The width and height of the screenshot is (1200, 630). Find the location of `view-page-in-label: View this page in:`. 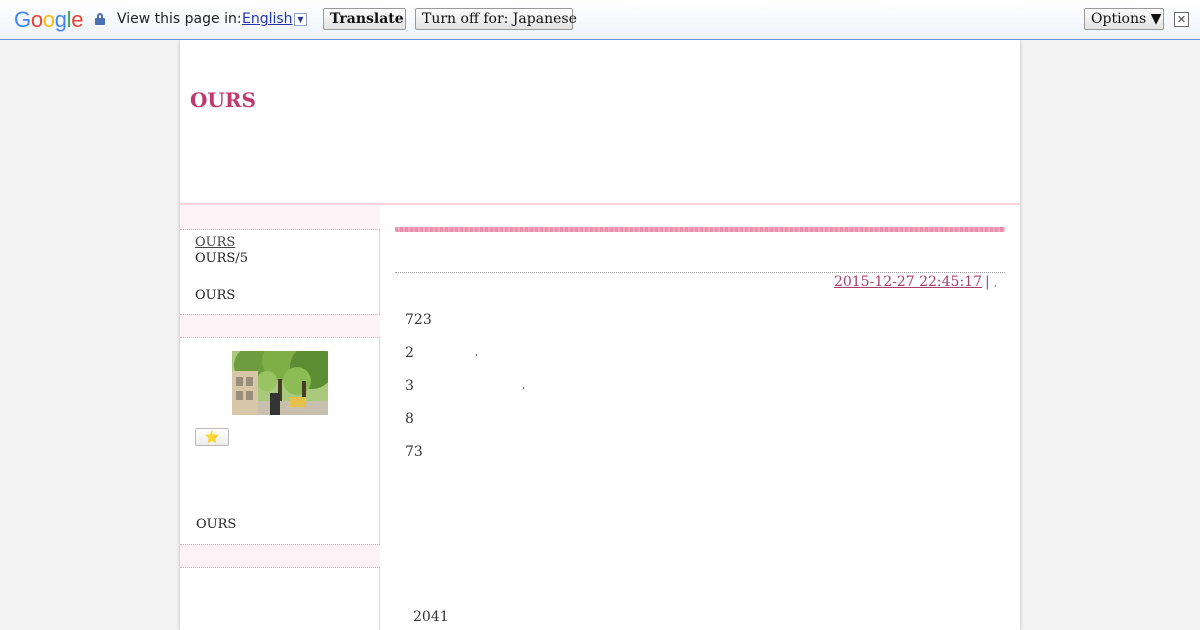

view-page-in-label: View this page in: is located at coordinates (179, 19).